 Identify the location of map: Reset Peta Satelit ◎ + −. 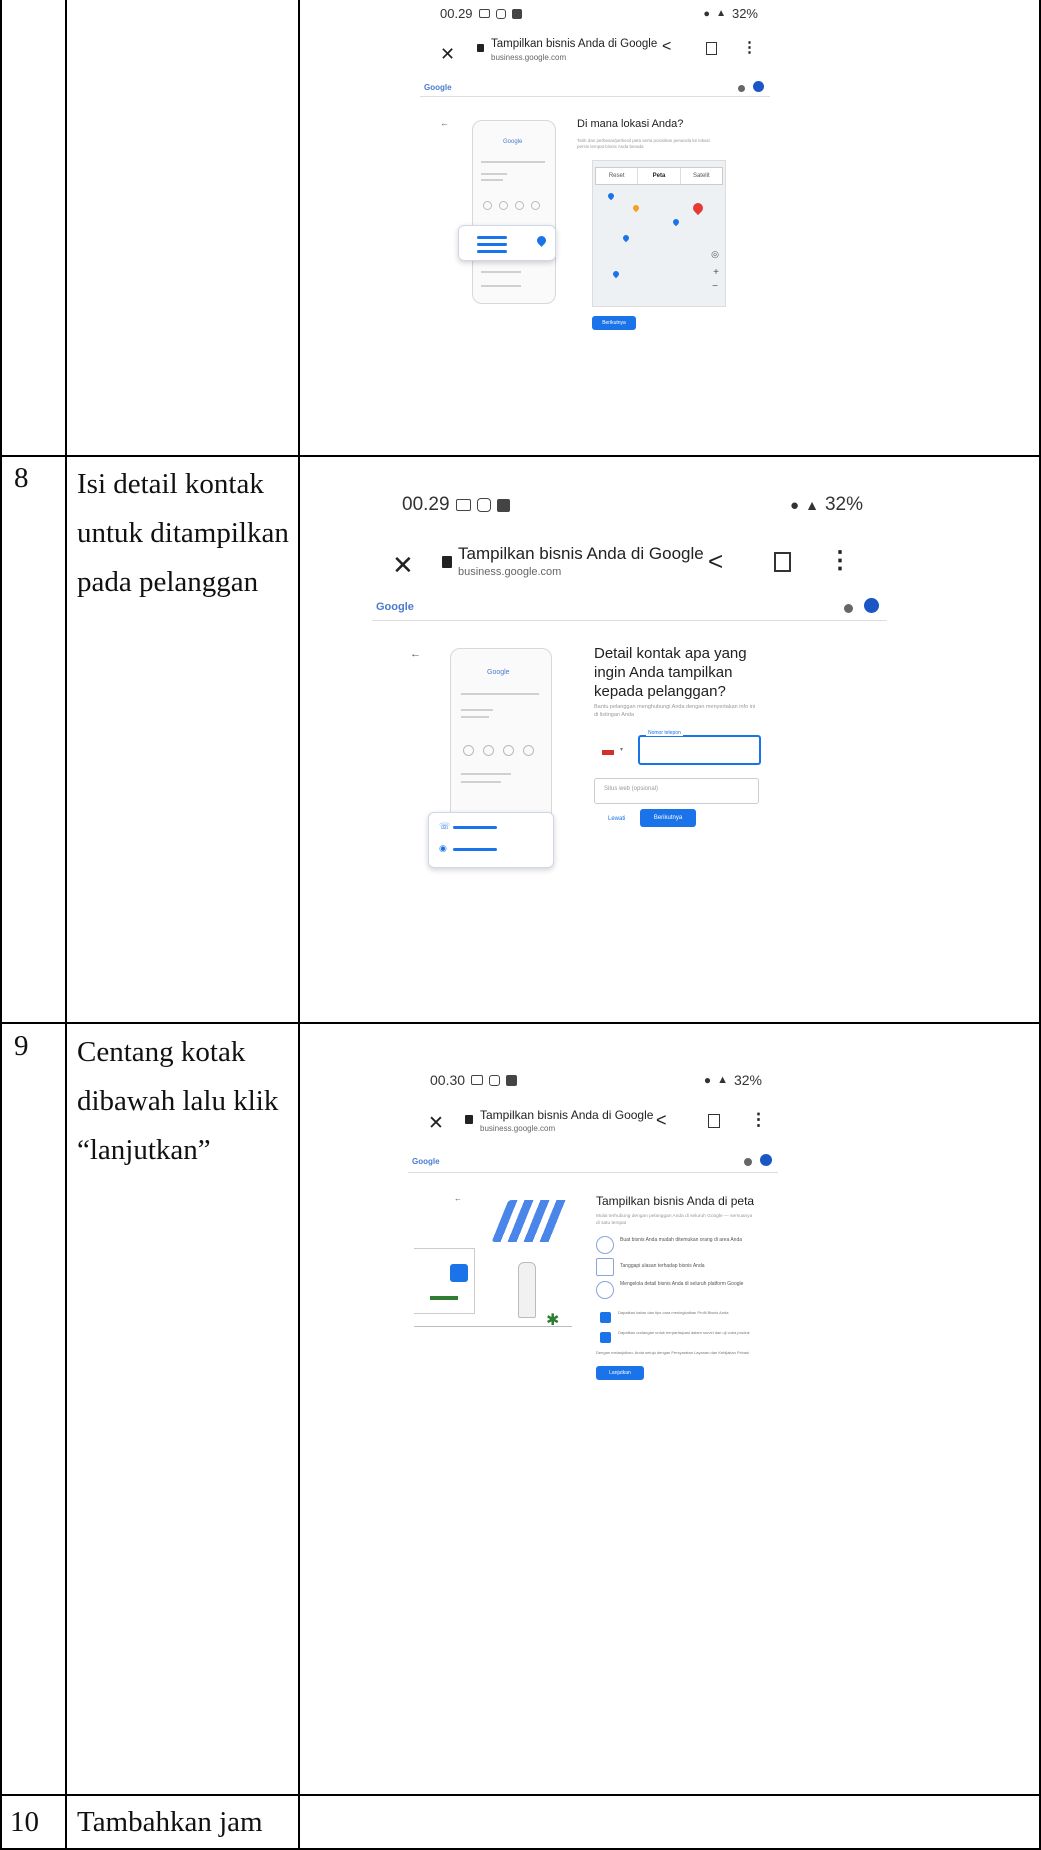
(659, 233).